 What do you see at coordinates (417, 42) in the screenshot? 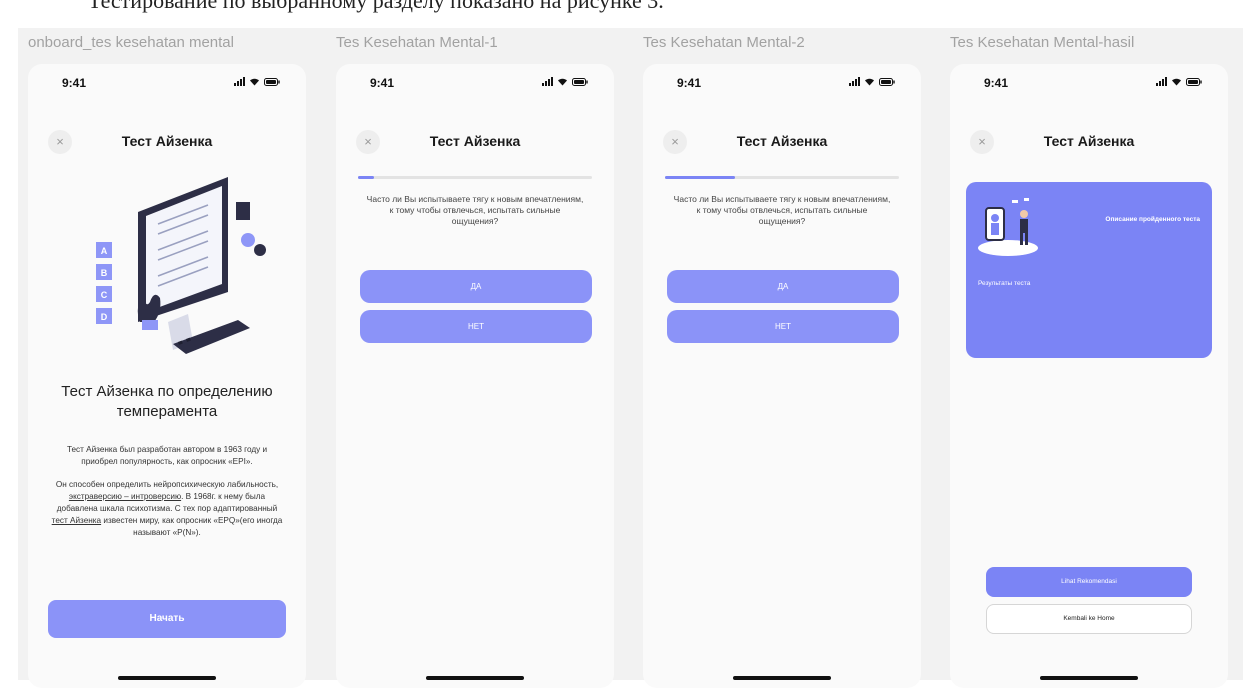
I see `frame-label: Tes Kesehatan Mental-1` at bounding box center [417, 42].